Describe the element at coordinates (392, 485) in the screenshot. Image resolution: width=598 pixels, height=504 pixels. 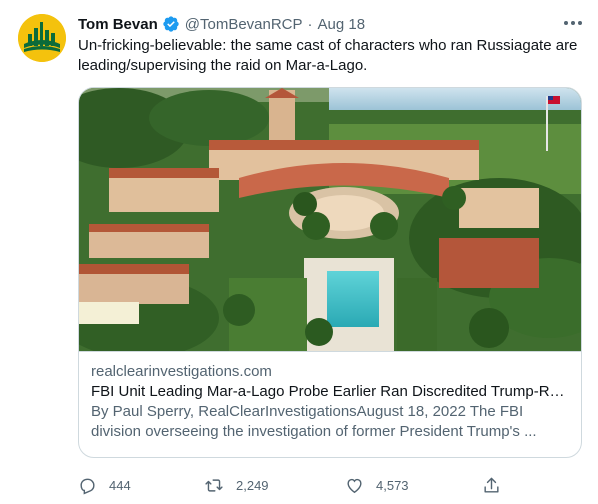
I see `like-count: 4,573` at that location.